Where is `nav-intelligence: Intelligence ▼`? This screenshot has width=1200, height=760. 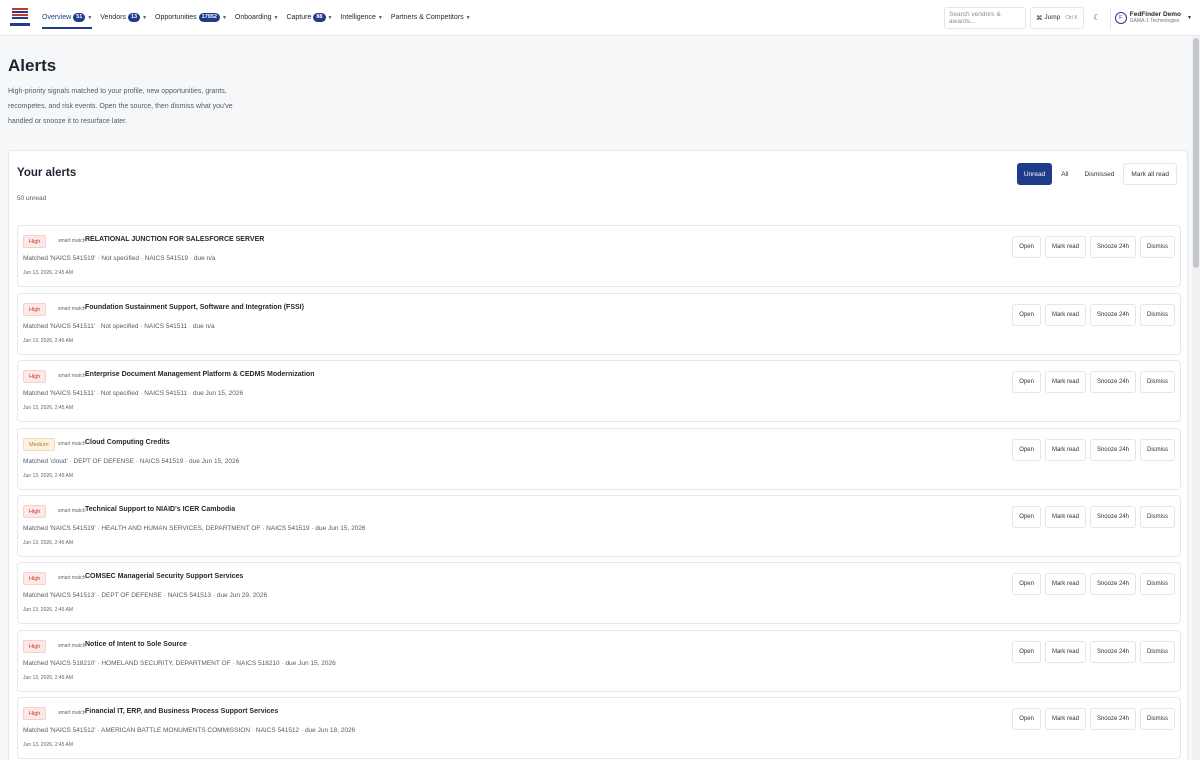 nav-intelligence: Intelligence ▼ is located at coordinates (361, 18).